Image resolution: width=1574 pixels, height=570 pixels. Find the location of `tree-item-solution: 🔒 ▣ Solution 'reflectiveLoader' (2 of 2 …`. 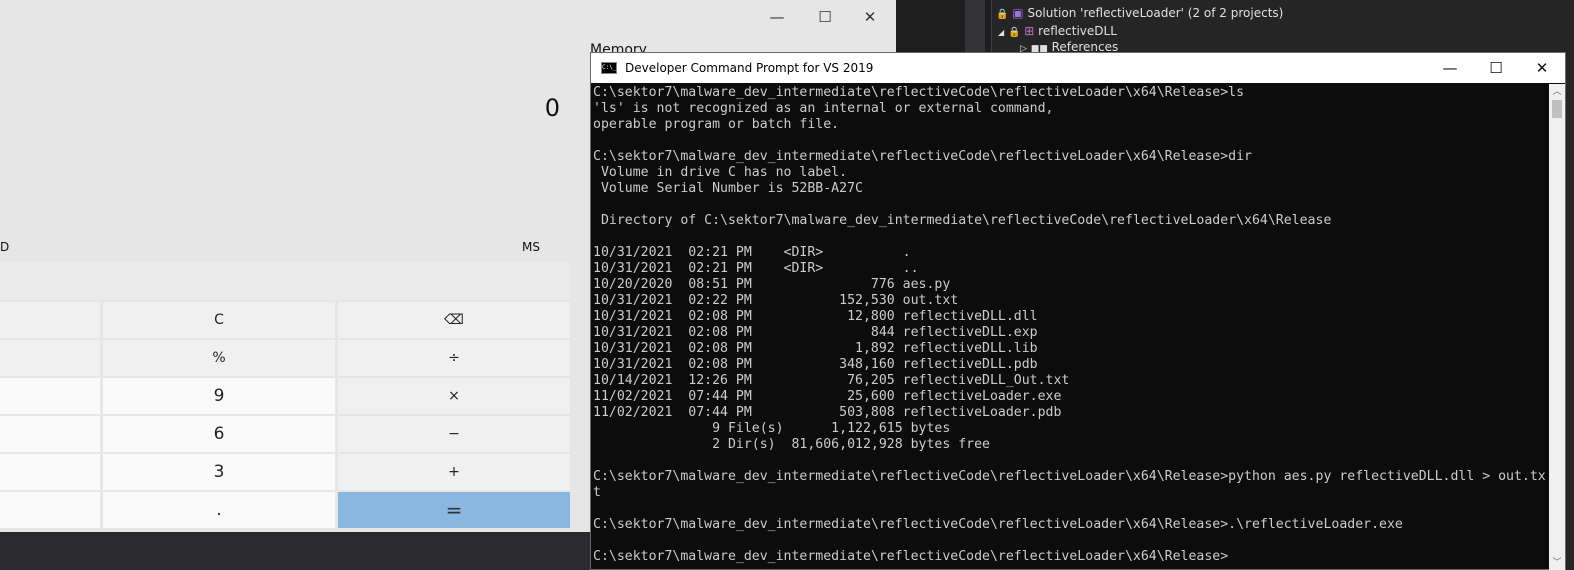

tree-item-solution: 🔒 ▣ Solution 'reflectiveLoader' (2 of 2 … is located at coordinates (1139, 13).